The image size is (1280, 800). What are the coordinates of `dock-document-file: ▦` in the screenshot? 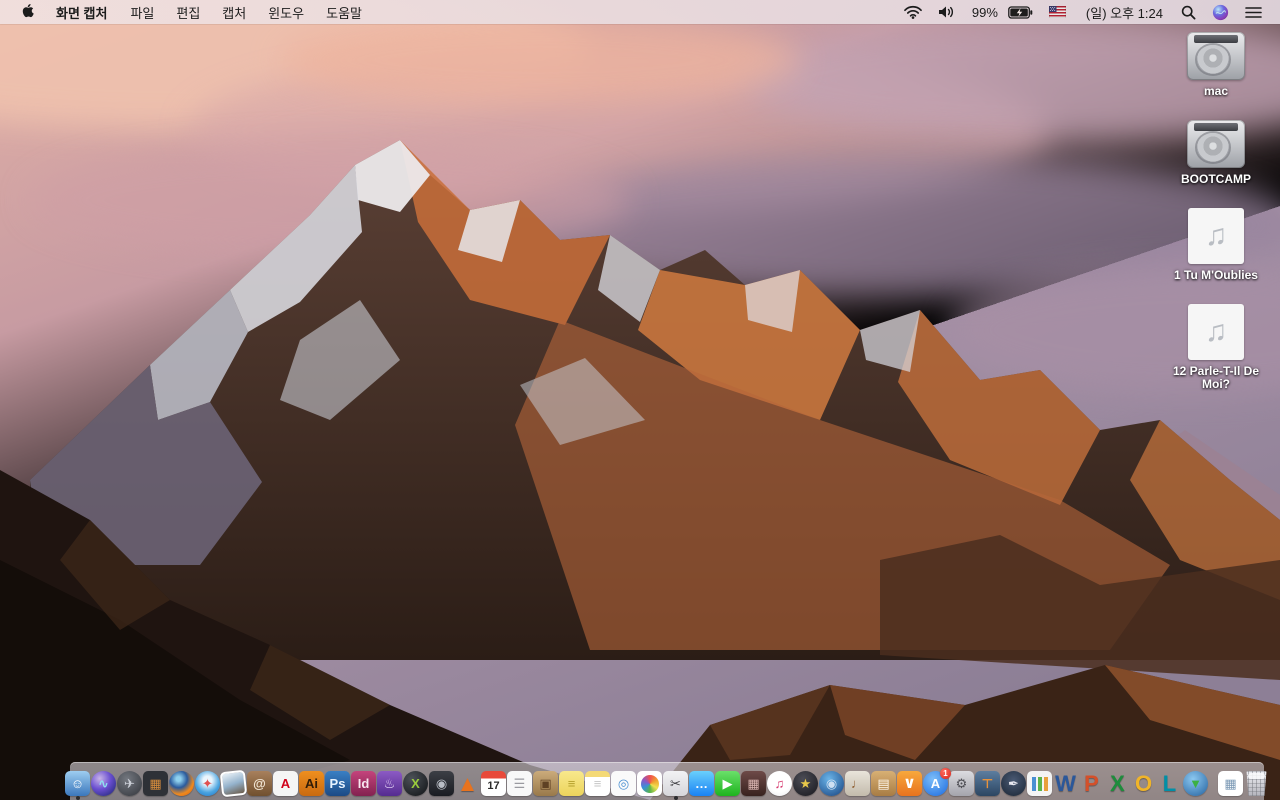 It's located at (1230, 783).